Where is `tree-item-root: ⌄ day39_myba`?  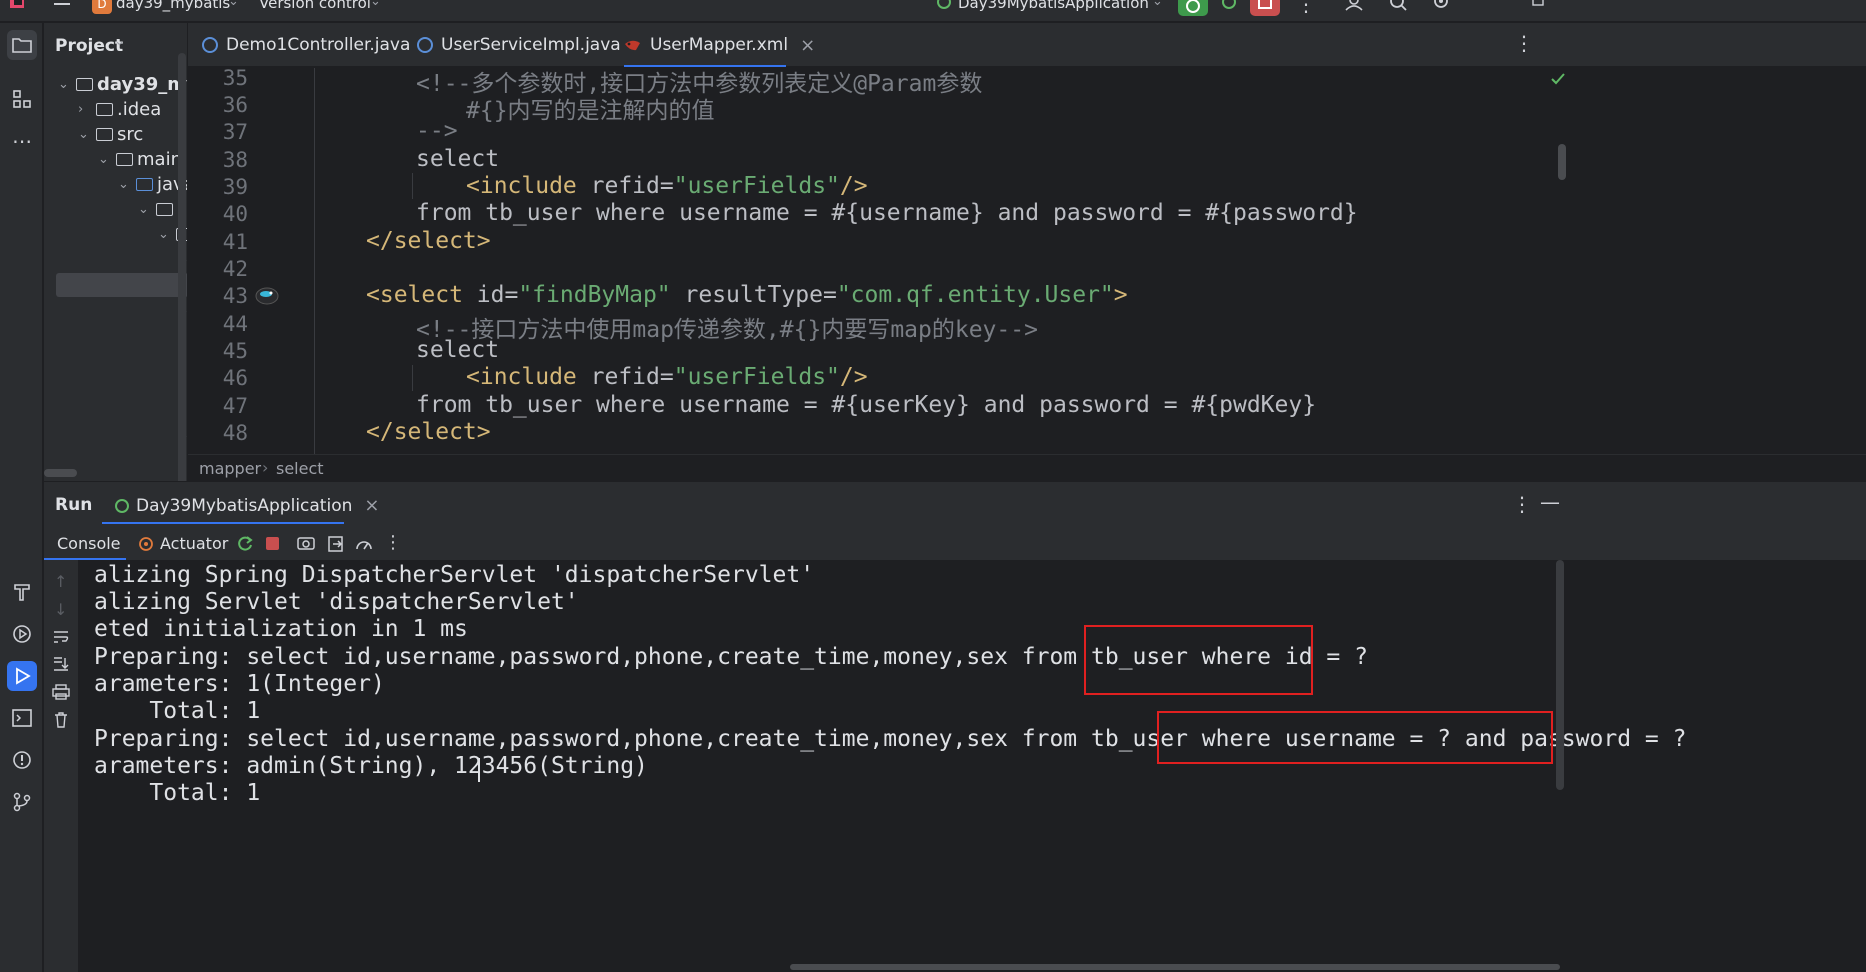 tree-item-root: ⌄ day39_myba is located at coordinates (122, 84).